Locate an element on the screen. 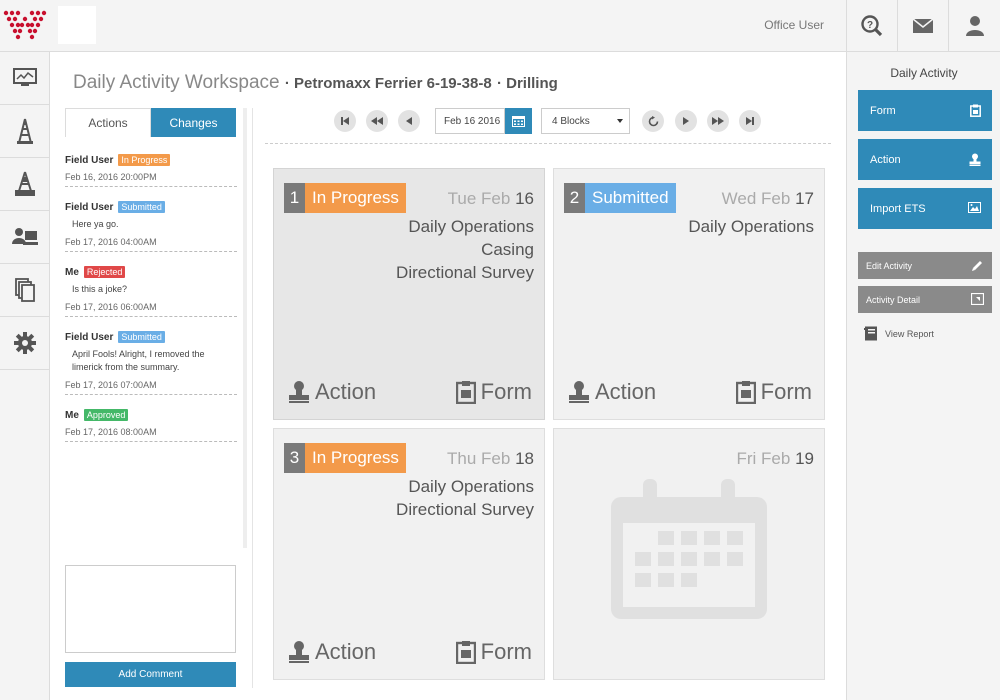  feed-scrollbar is located at coordinates (245, 328).